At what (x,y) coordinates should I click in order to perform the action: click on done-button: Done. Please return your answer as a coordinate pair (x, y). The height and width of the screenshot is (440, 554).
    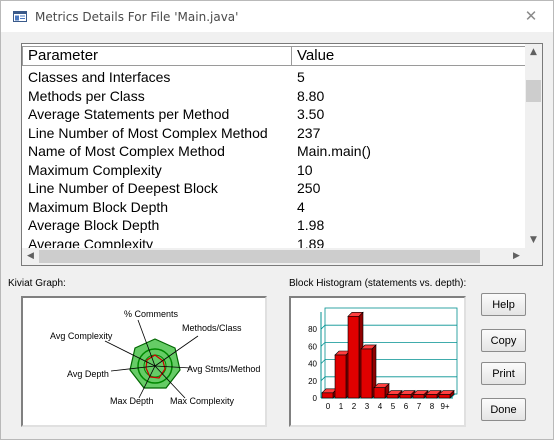
    Looking at the image, I should click on (503, 409).